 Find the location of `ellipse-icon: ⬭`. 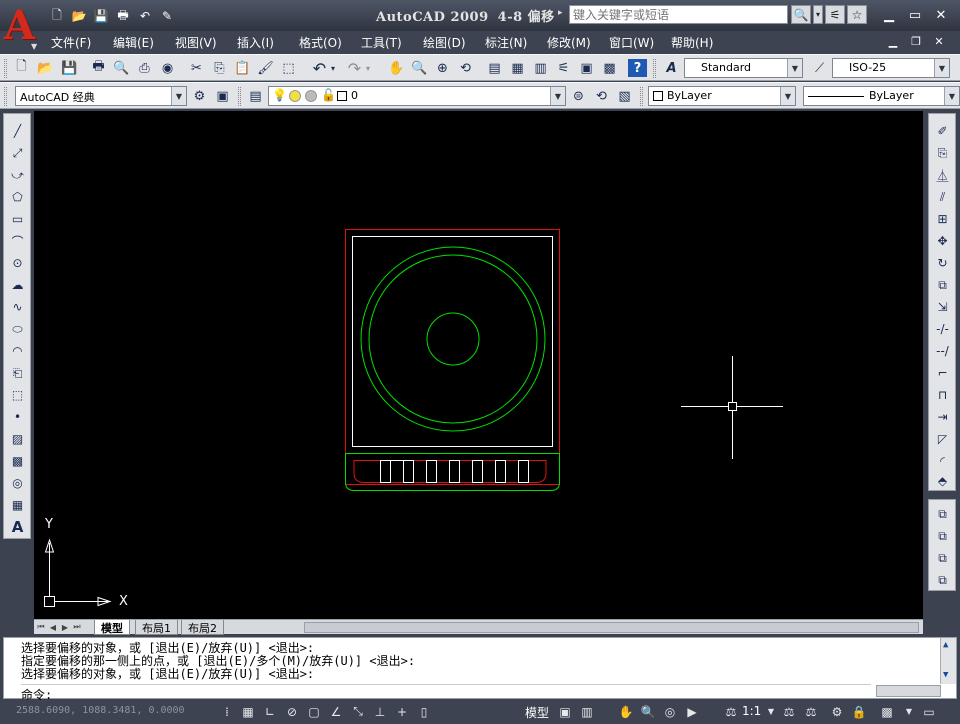

ellipse-icon: ⬭ is located at coordinates (17, 329).